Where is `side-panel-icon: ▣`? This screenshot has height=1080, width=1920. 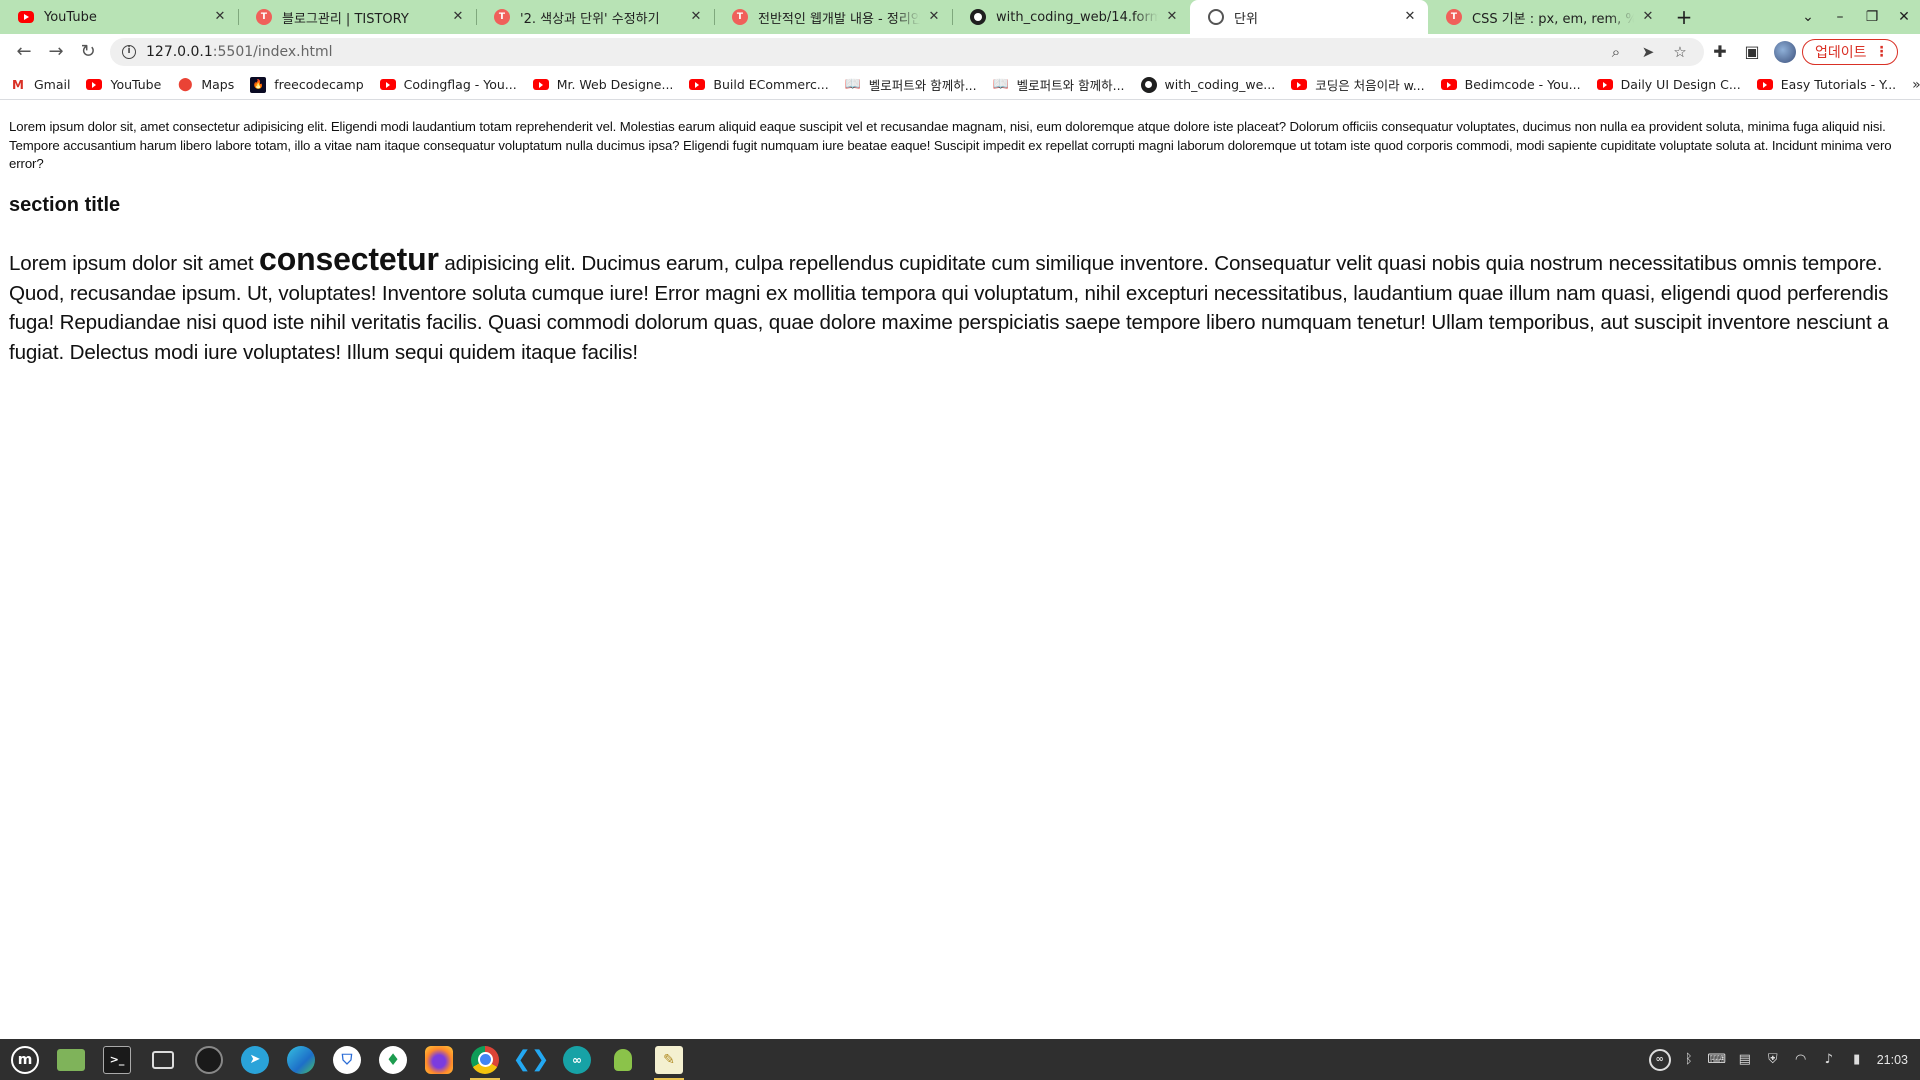
side-panel-icon: ▣ is located at coordinates (1752, 52).